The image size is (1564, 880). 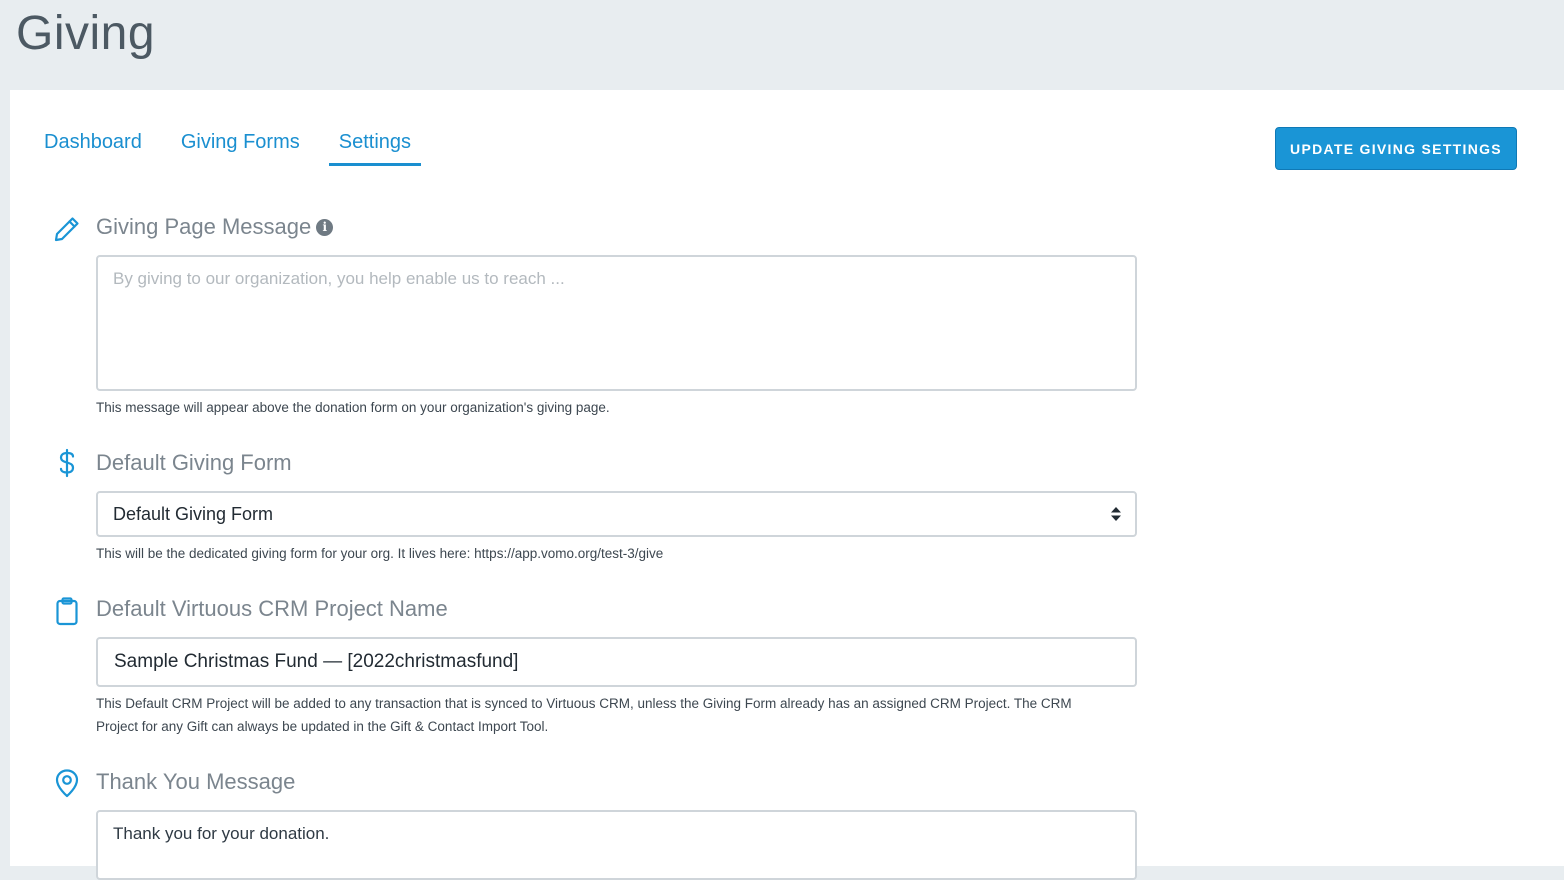 What do you see at coordinates (782, 45) in the screenshot?
I see `page-header: Giving` at bounding box center [782, 45].